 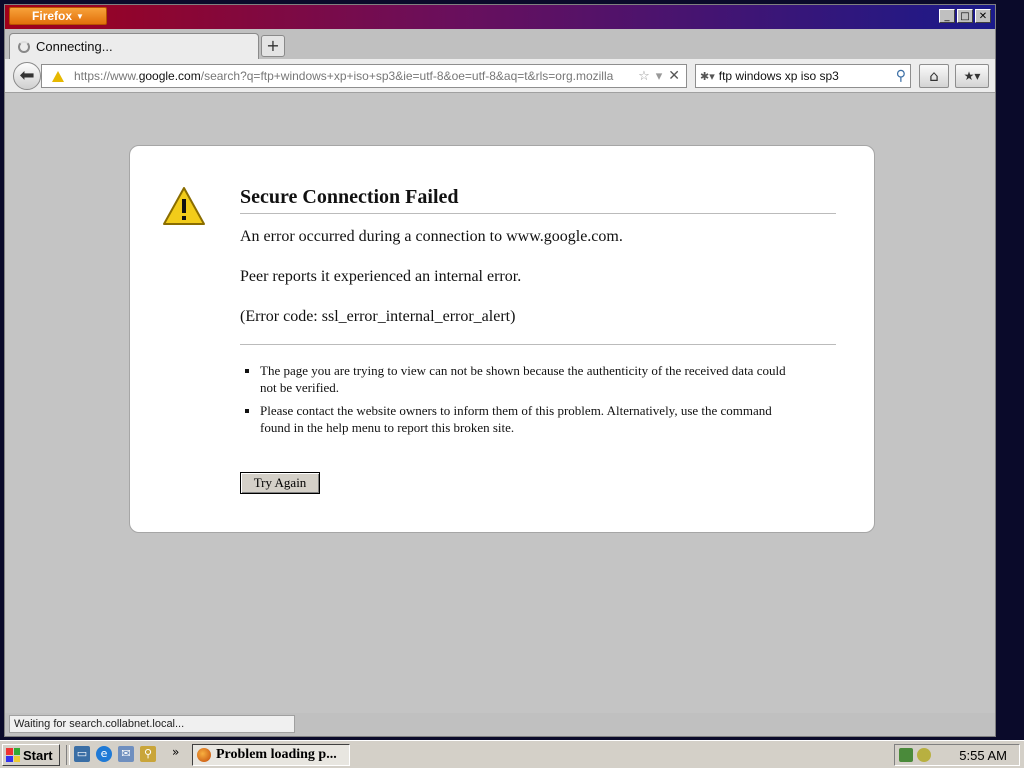 What do you see at coordinates (644, 76) in the screenshot?
I see `star-icon: ☆` at bounding box center [644, 76].